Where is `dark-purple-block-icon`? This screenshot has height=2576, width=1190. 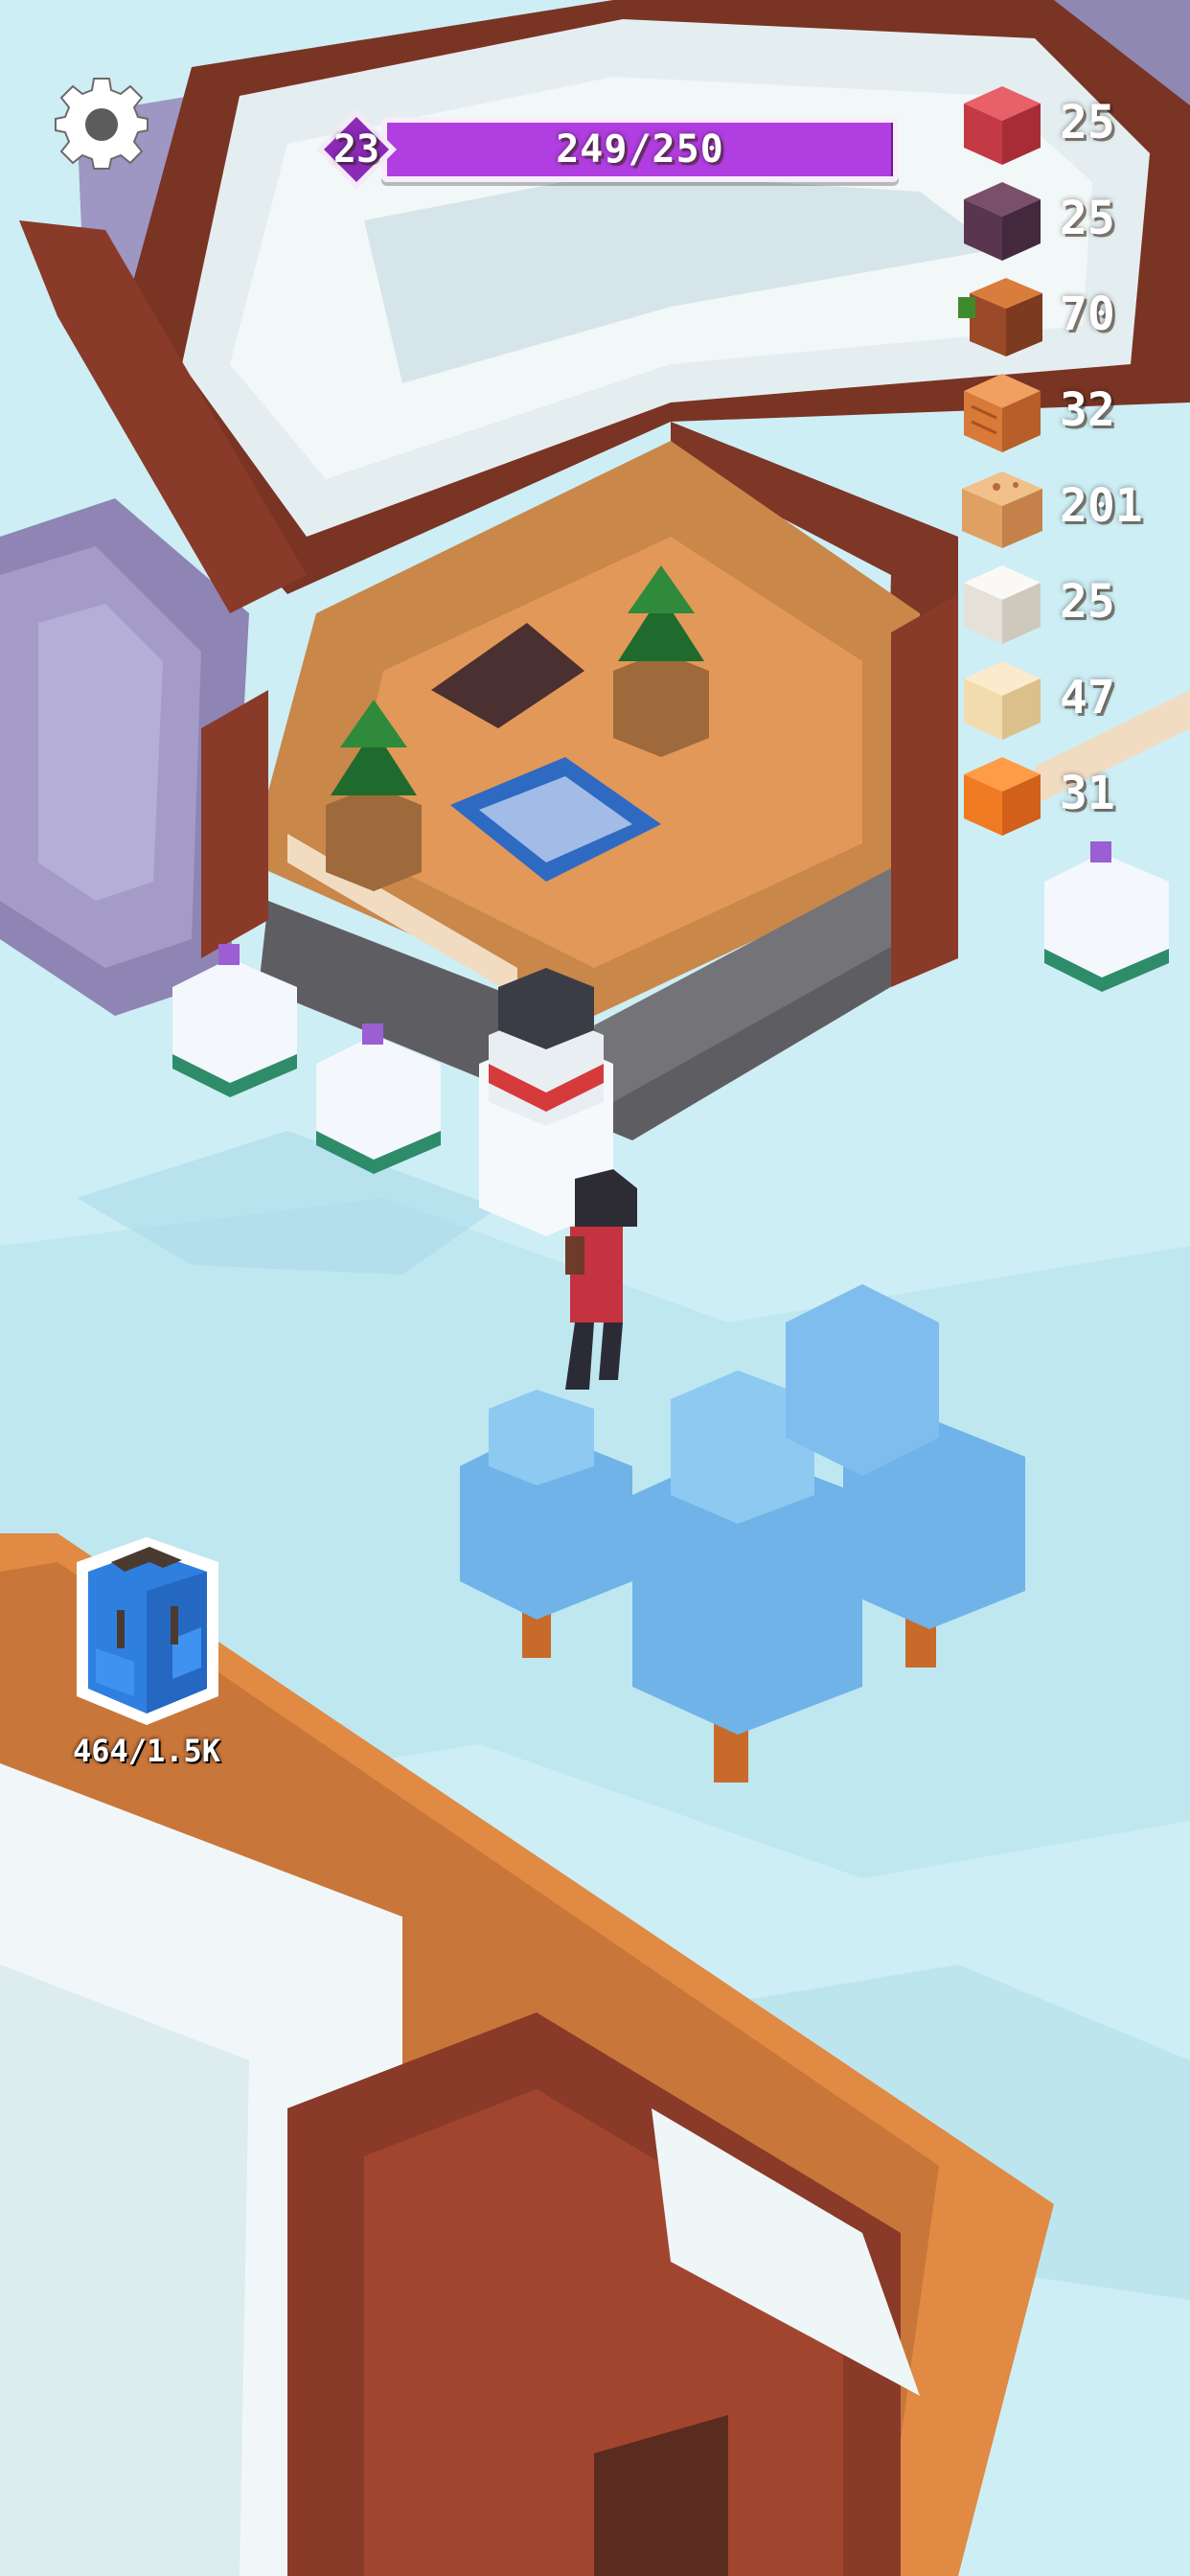
dark-purple-block-icon is located at coordinates (1003, 221).